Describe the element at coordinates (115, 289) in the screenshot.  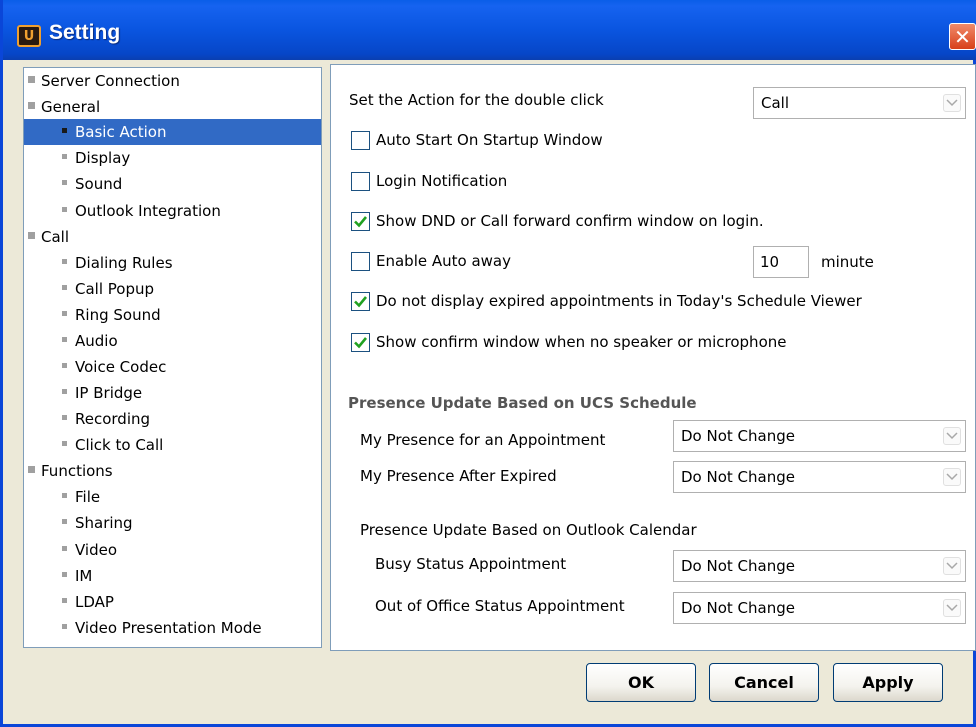
I see `nav-item-label: Call Popup` at that location.